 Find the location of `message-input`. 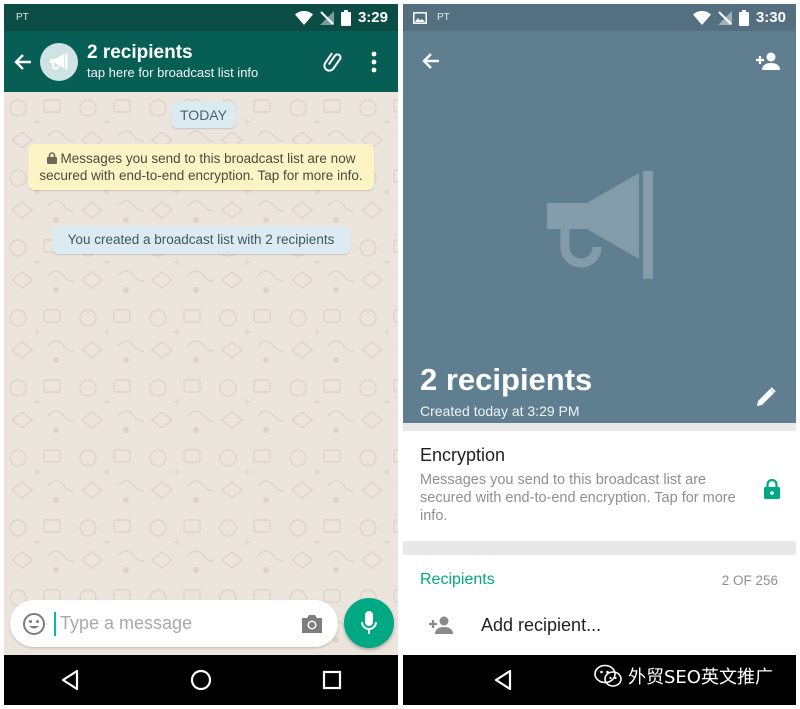

message-input is located at coordinates (173, 623).